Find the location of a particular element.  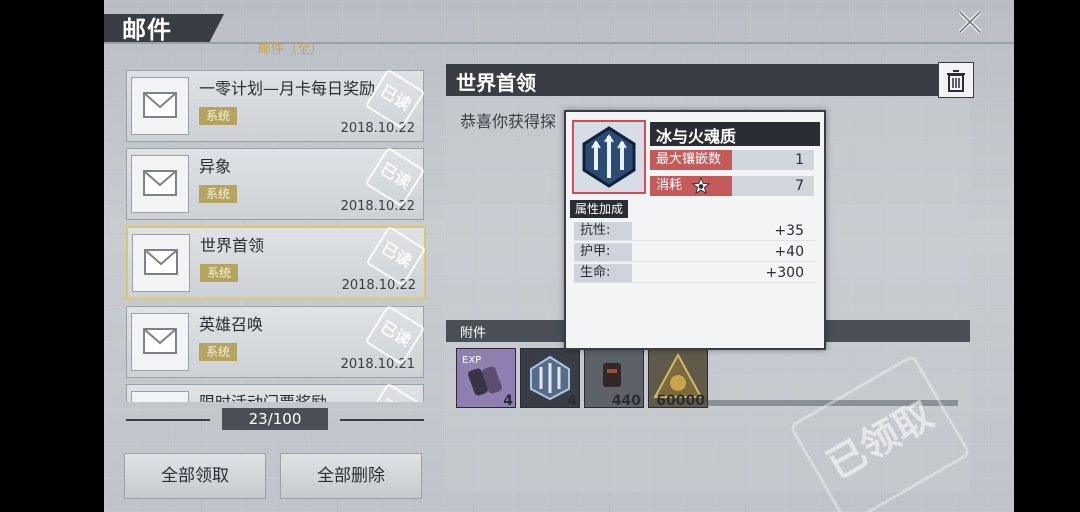

delete-mail-button is located at coordinates (956, 80).